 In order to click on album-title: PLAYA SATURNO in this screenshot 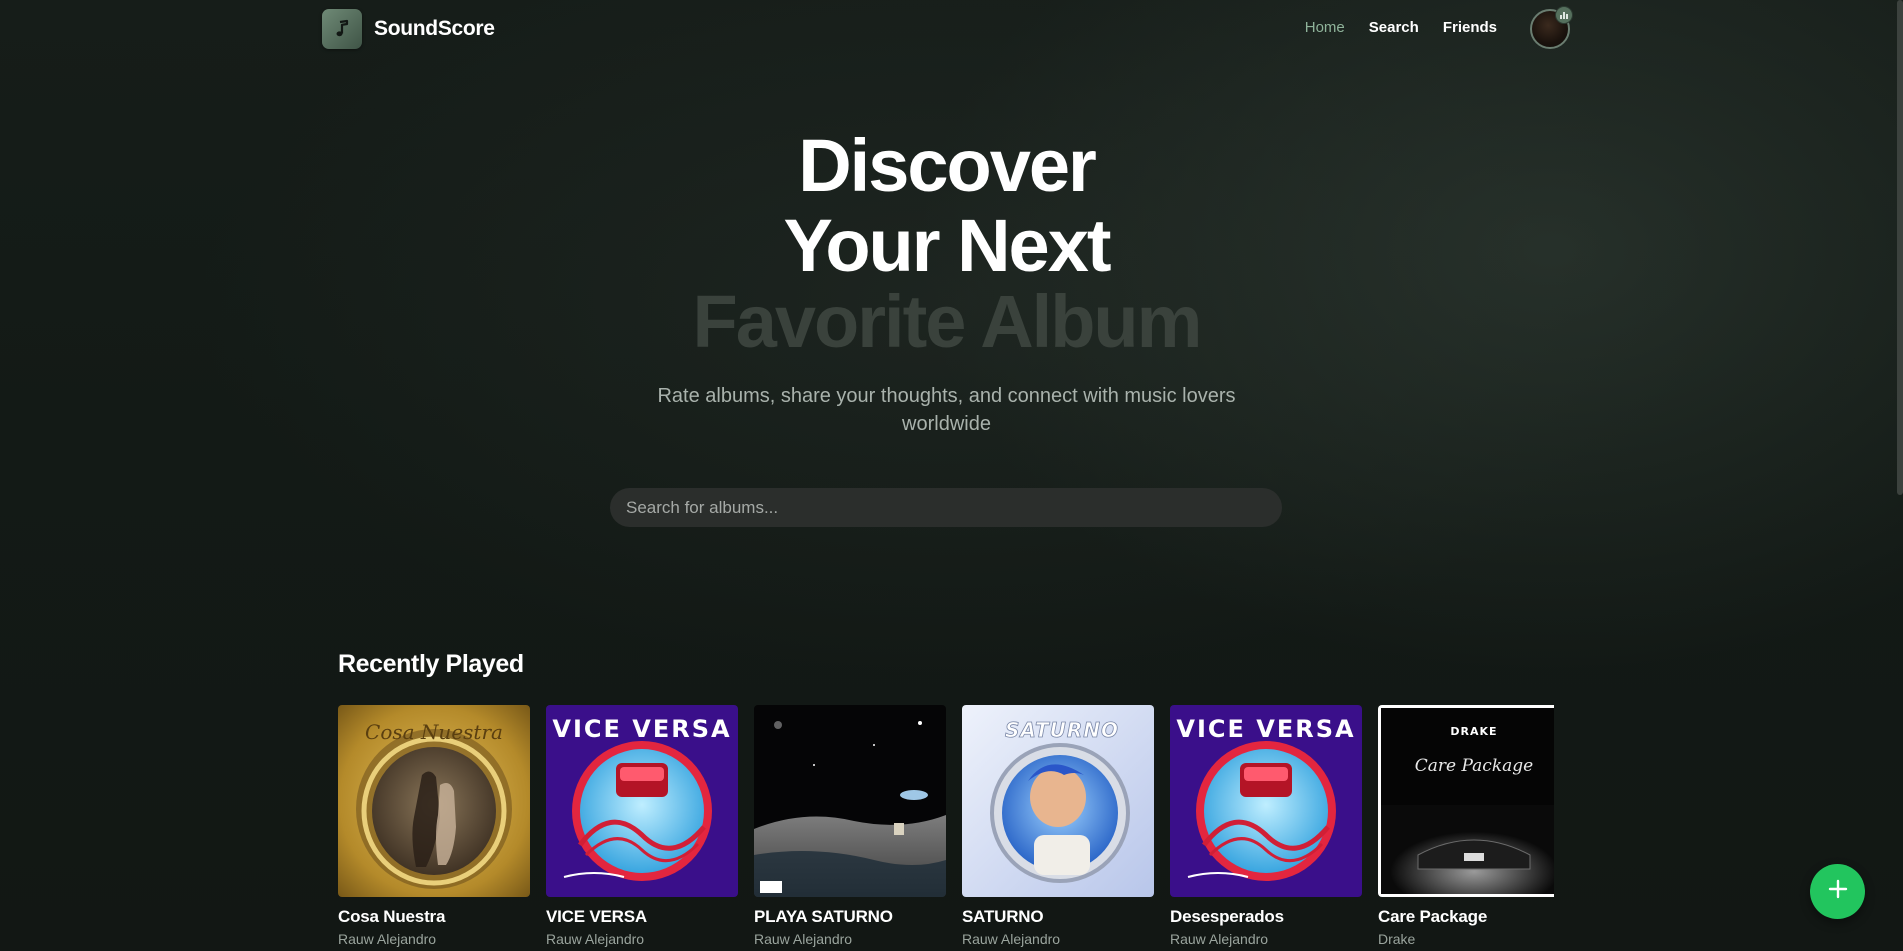, I will do `click(823, 916)`.